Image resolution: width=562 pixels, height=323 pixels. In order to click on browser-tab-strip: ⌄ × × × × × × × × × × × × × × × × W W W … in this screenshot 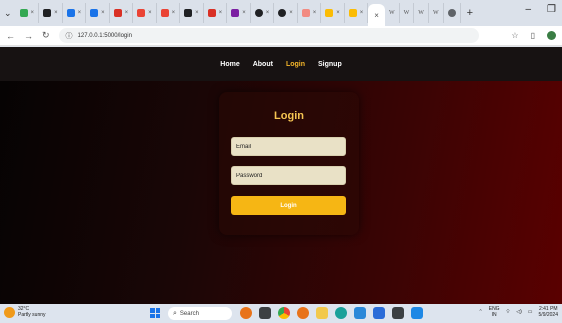, I will do `click(281, 13)`.